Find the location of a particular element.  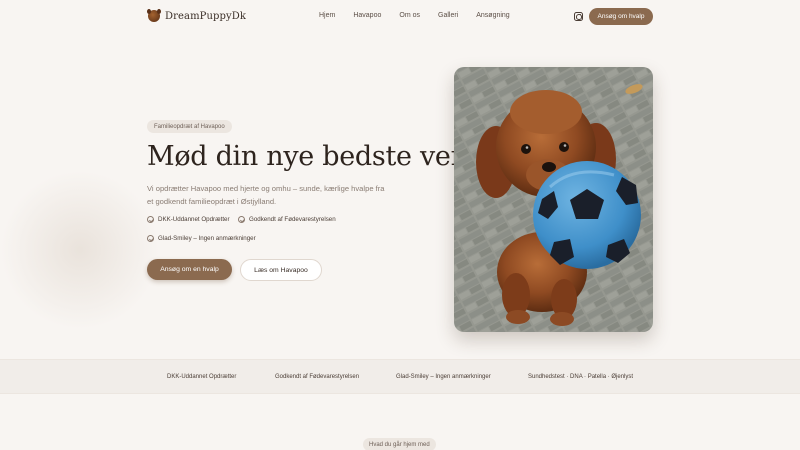

brand-logo: DreamPuppyDk is located at coordinates (197, 15).